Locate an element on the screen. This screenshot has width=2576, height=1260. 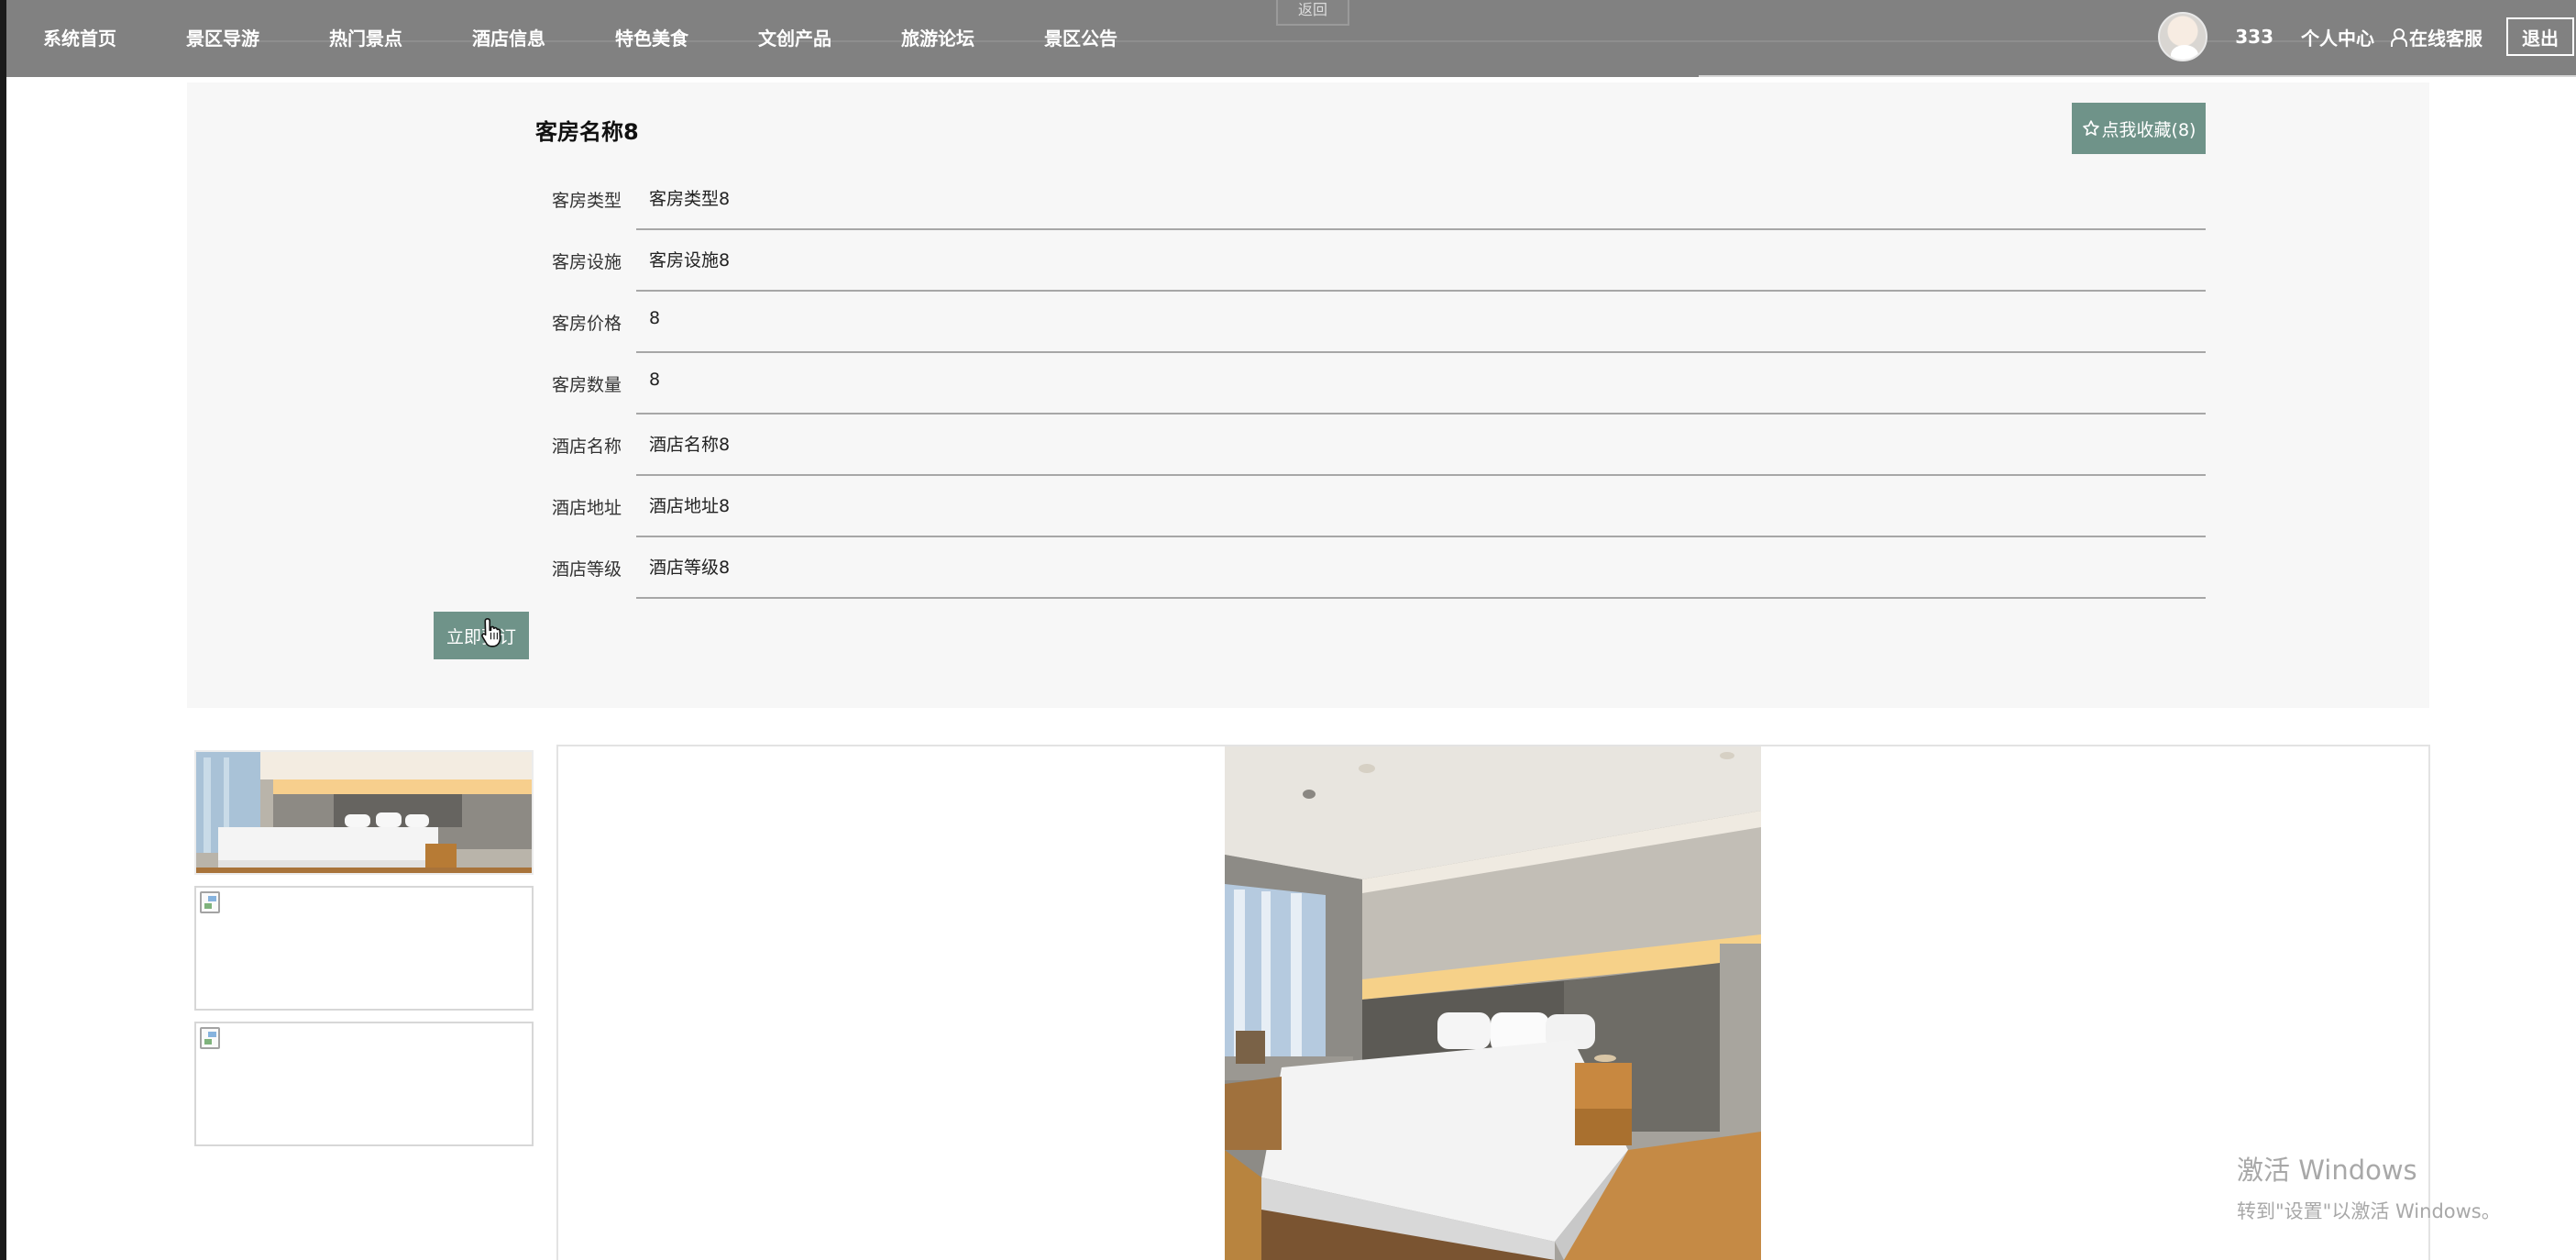
nav-item-attractions: 热门景点 is located at coordinates (401, 37).